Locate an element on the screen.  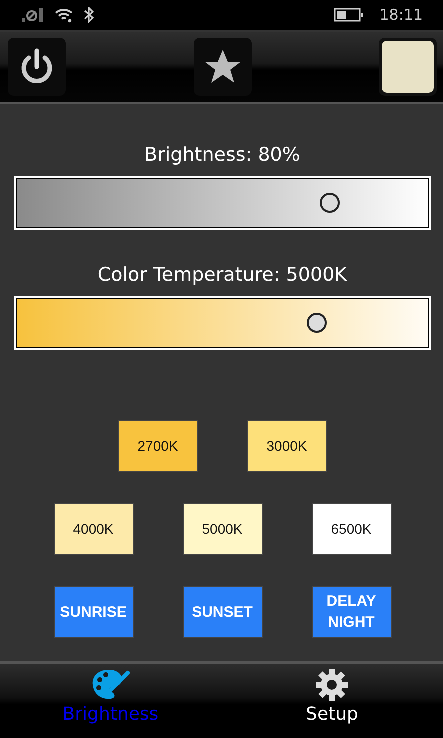
temperature-preset-button: 6500K is located at coordinates (352, 529).